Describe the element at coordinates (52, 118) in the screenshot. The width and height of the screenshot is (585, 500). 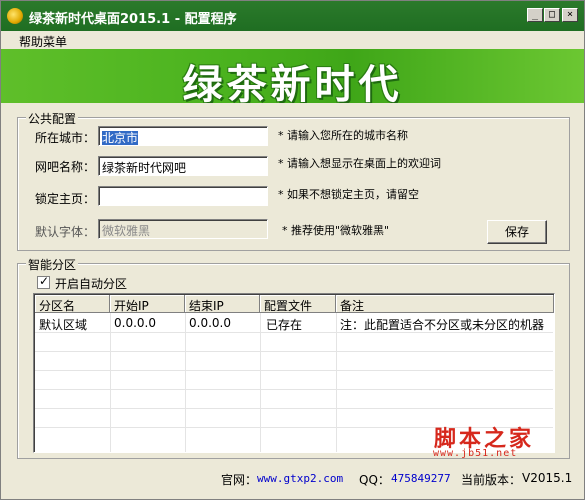
I see `public-config-legend: 公共配置` at that location.